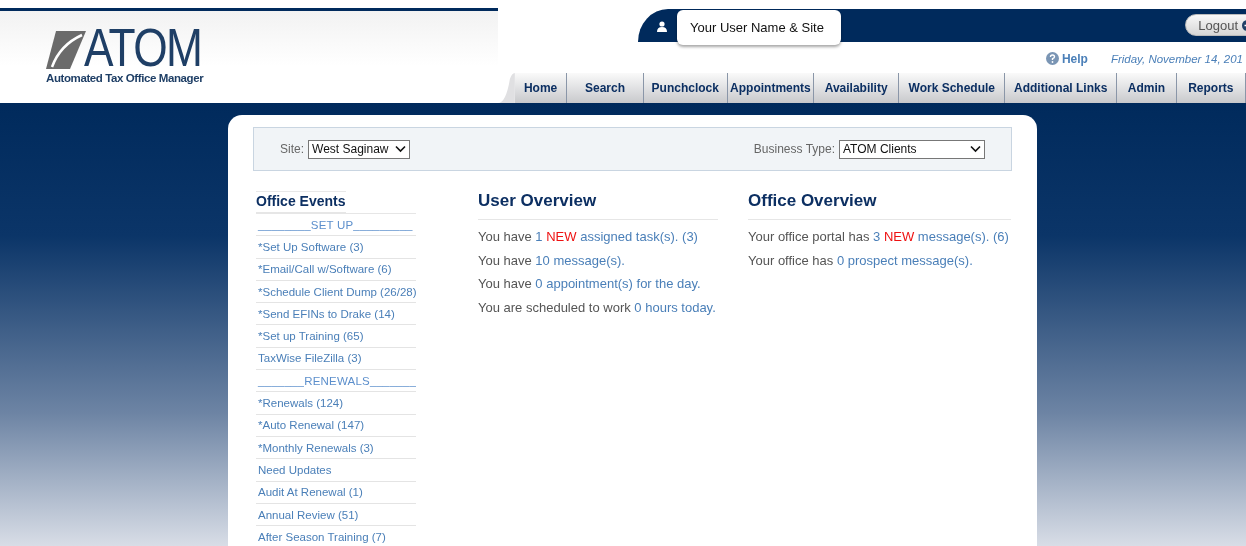 The image size is (1246, 546). I want to click on nav-tab: Punchclock, so click(685, 88).